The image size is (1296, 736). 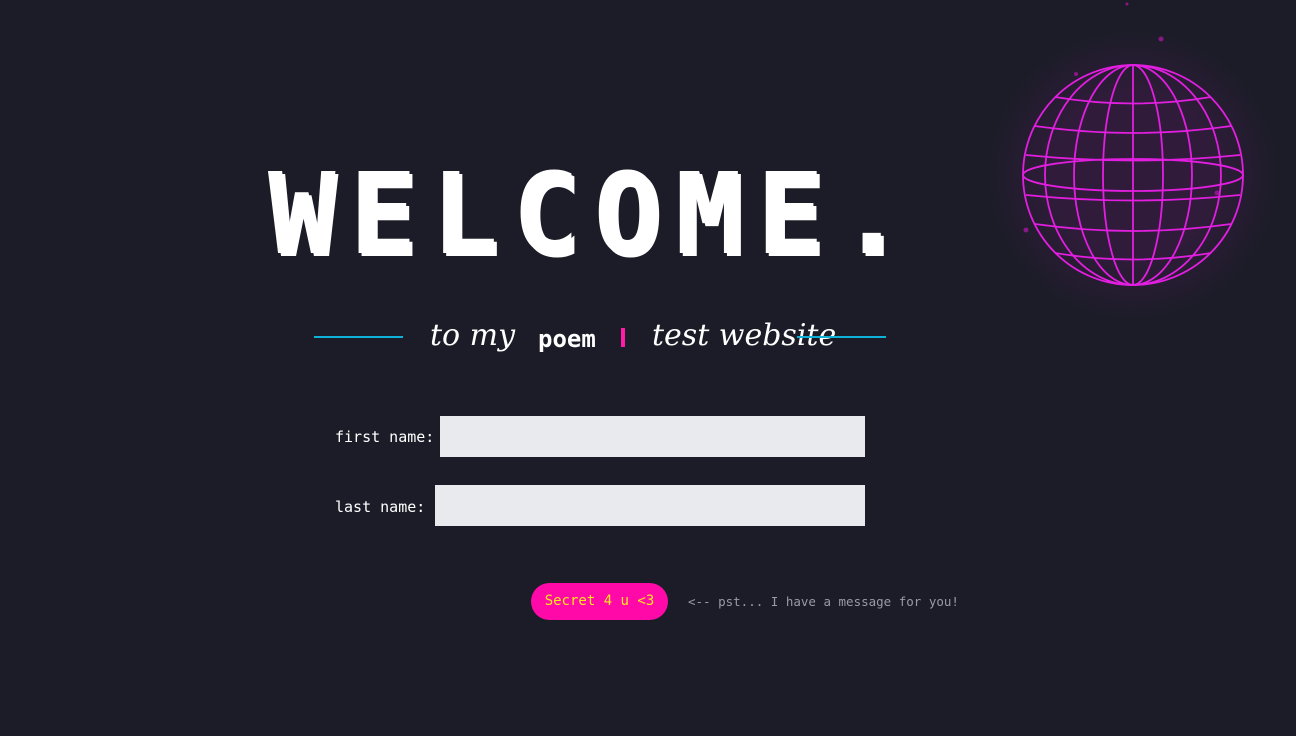 I want to click on secret-button: Secret 4 u <3, so click(x=599, y=601).